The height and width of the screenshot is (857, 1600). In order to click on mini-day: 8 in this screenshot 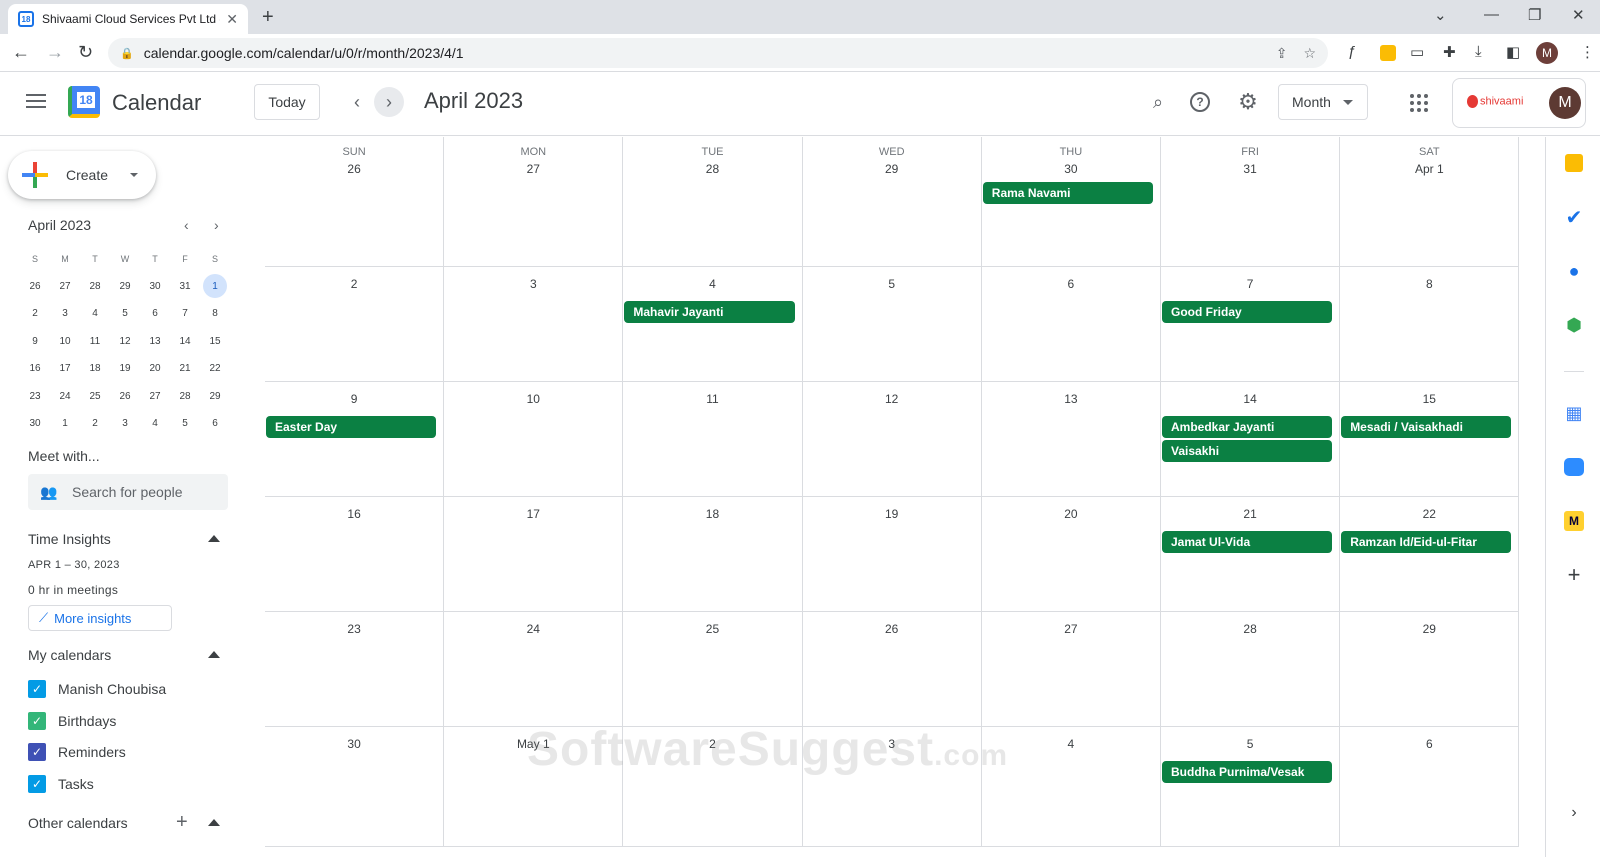, I will do `click(215, 314)`.